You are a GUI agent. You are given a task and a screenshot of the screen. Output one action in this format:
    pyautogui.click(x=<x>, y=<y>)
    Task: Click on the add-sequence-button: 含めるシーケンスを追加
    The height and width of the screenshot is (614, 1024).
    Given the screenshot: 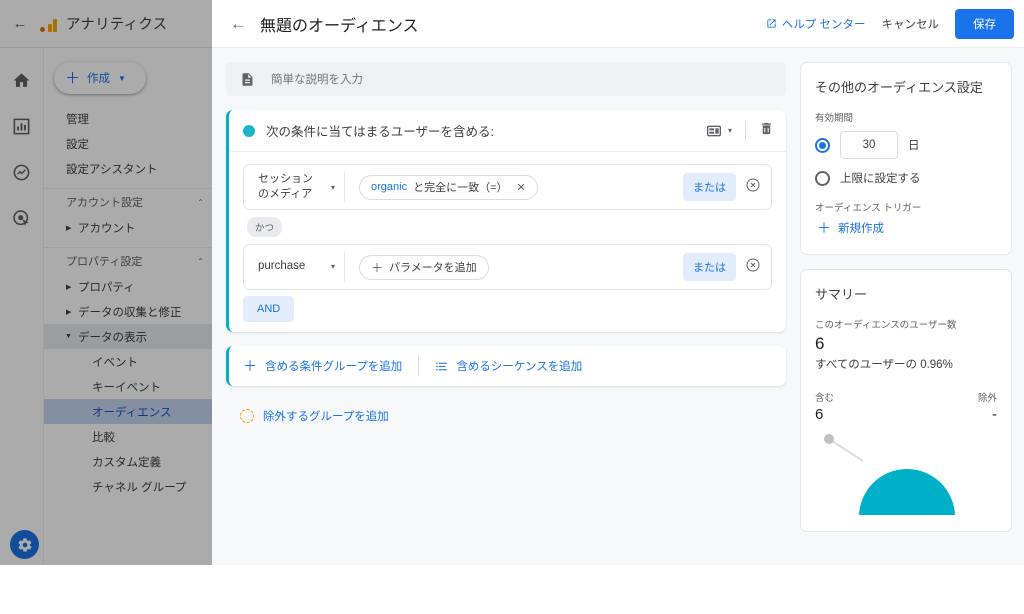 What is the action you would take?
    pyautogui.click(x=508, y=366)
    